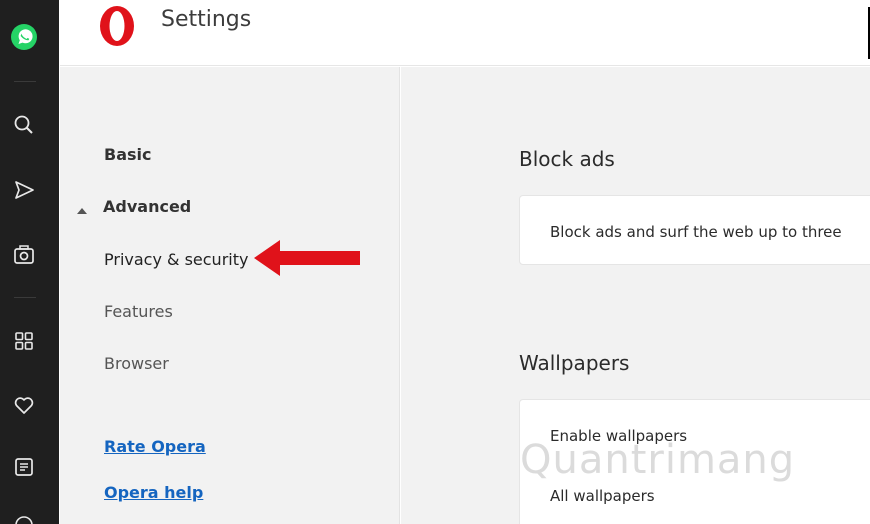  I want to click on send-icon, so click(24, 190).